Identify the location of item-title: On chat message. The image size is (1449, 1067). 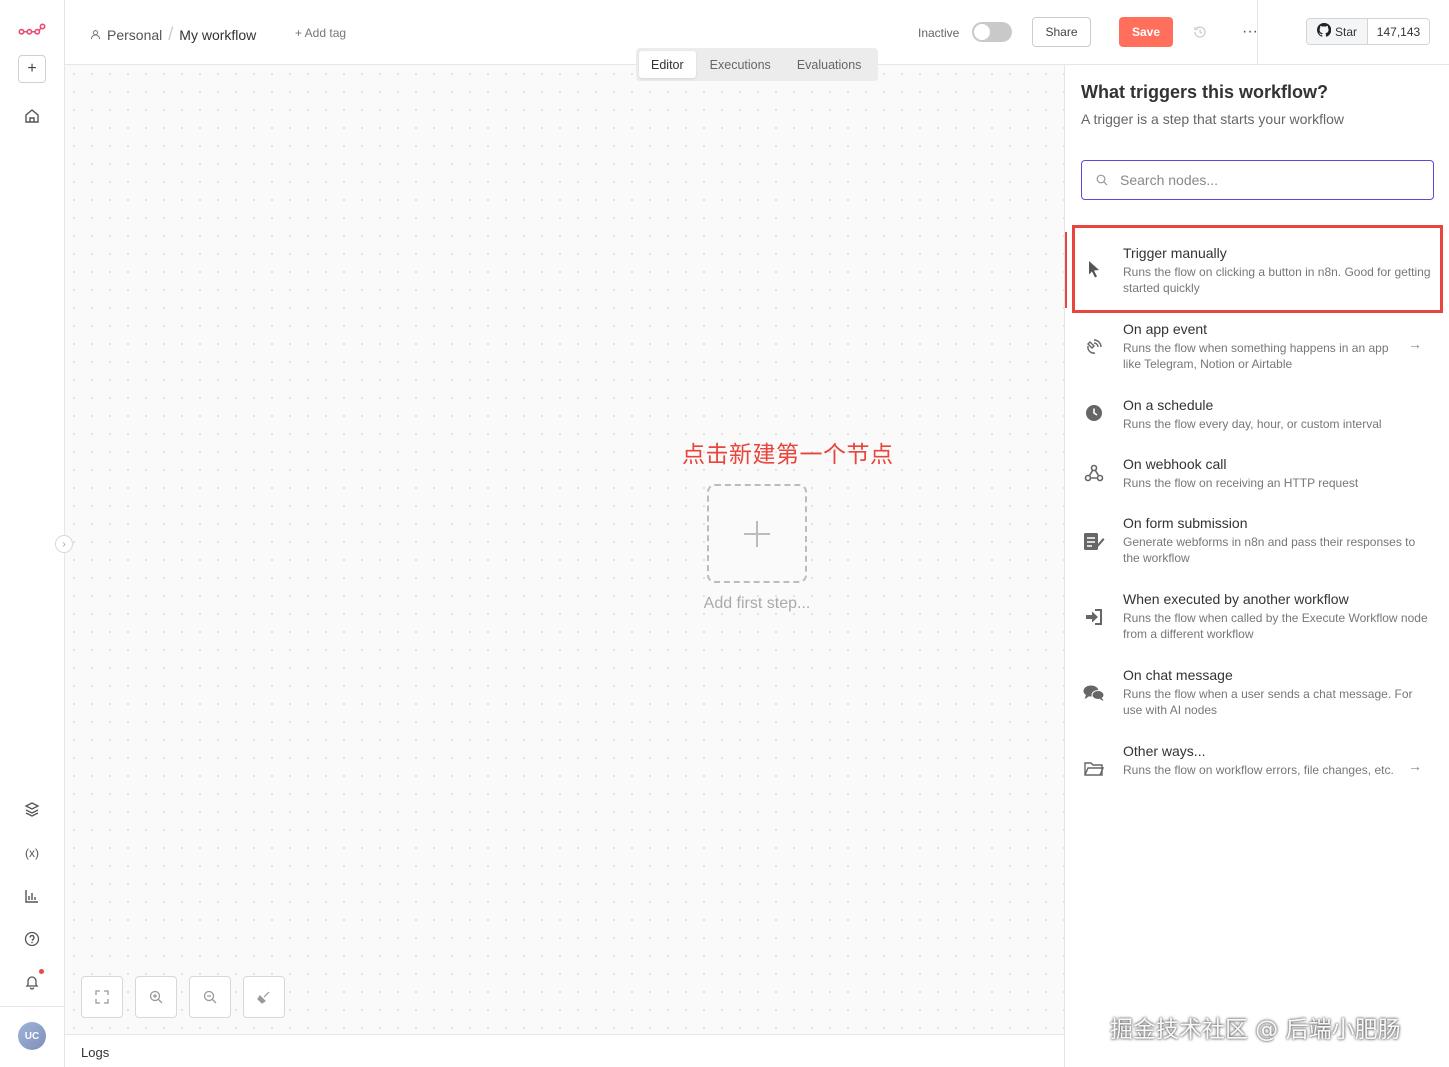
(1178, 675).